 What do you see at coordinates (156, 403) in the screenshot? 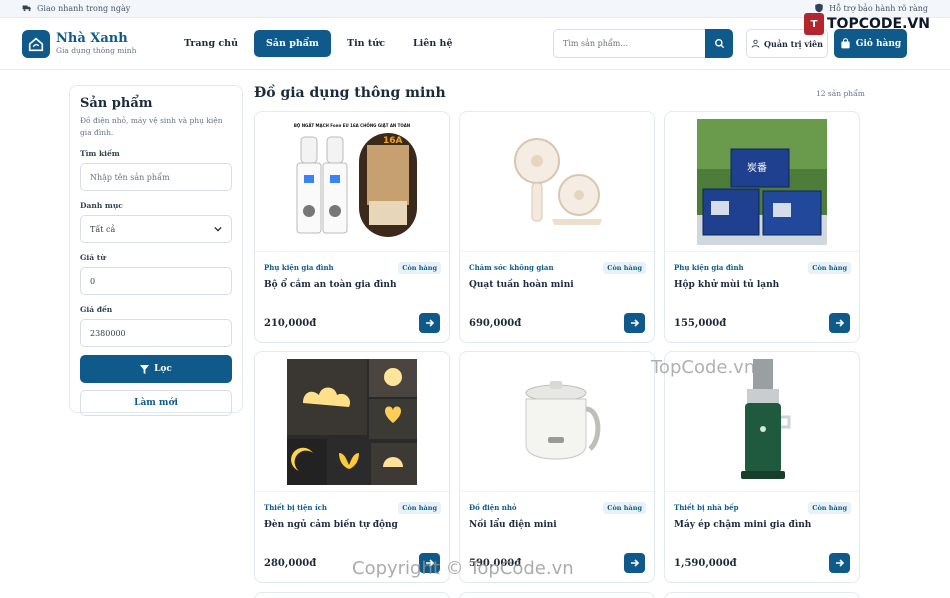
I see `reset-button: Làm mới` at bounding box center [156, 403].